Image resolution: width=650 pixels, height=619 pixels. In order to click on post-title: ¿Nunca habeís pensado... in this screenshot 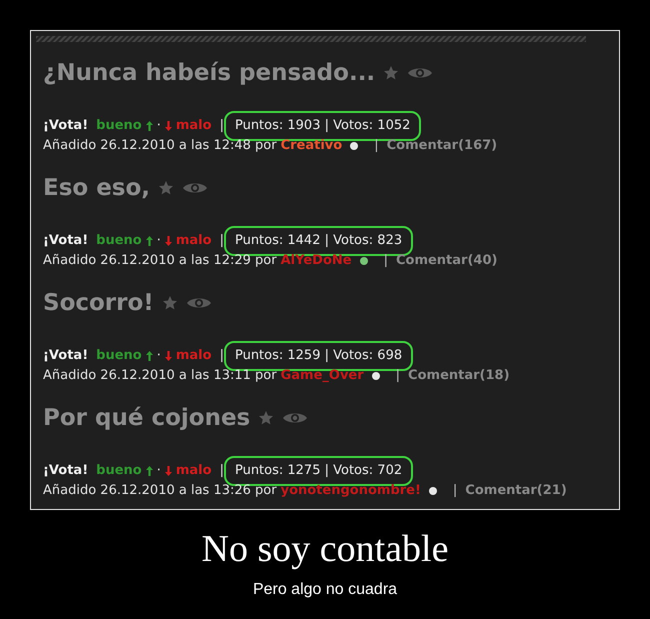, I will do `click(209, 73)`.